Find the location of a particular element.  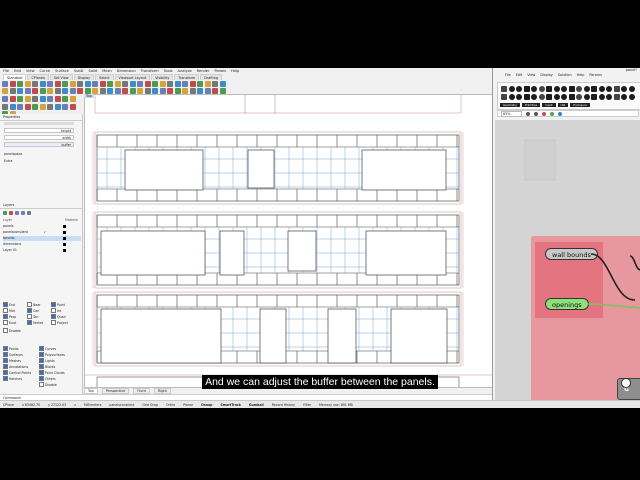

preview-selected-icon is located at coordinates (552, 113).